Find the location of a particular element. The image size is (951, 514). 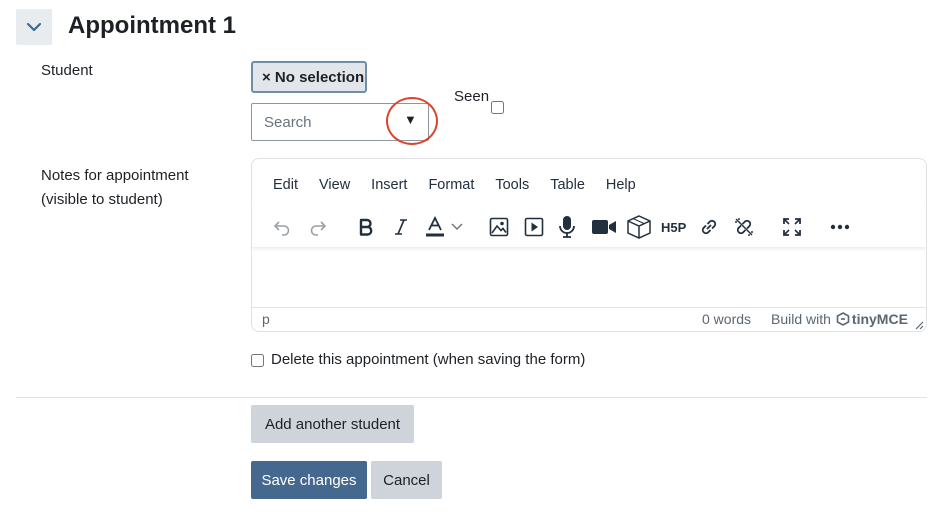

highlight-circle is located at coordinates (412, 121).